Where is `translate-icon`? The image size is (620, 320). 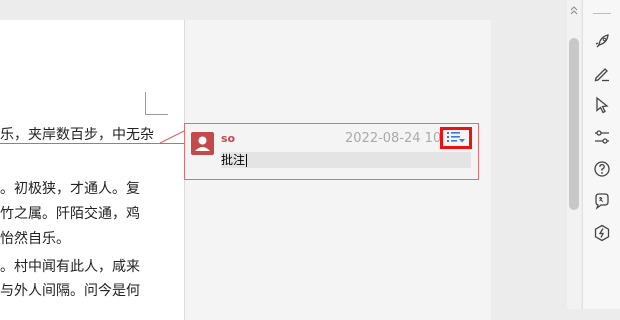
translate-icon is located at coordinates (602, 201).